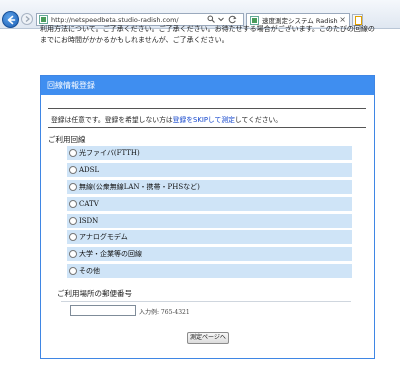 Image resolution: width=400 pixels, height=381 pixels. Describe the element at coordinates (207, 127) in the screenshot. I see `divider-bottom` at that location.